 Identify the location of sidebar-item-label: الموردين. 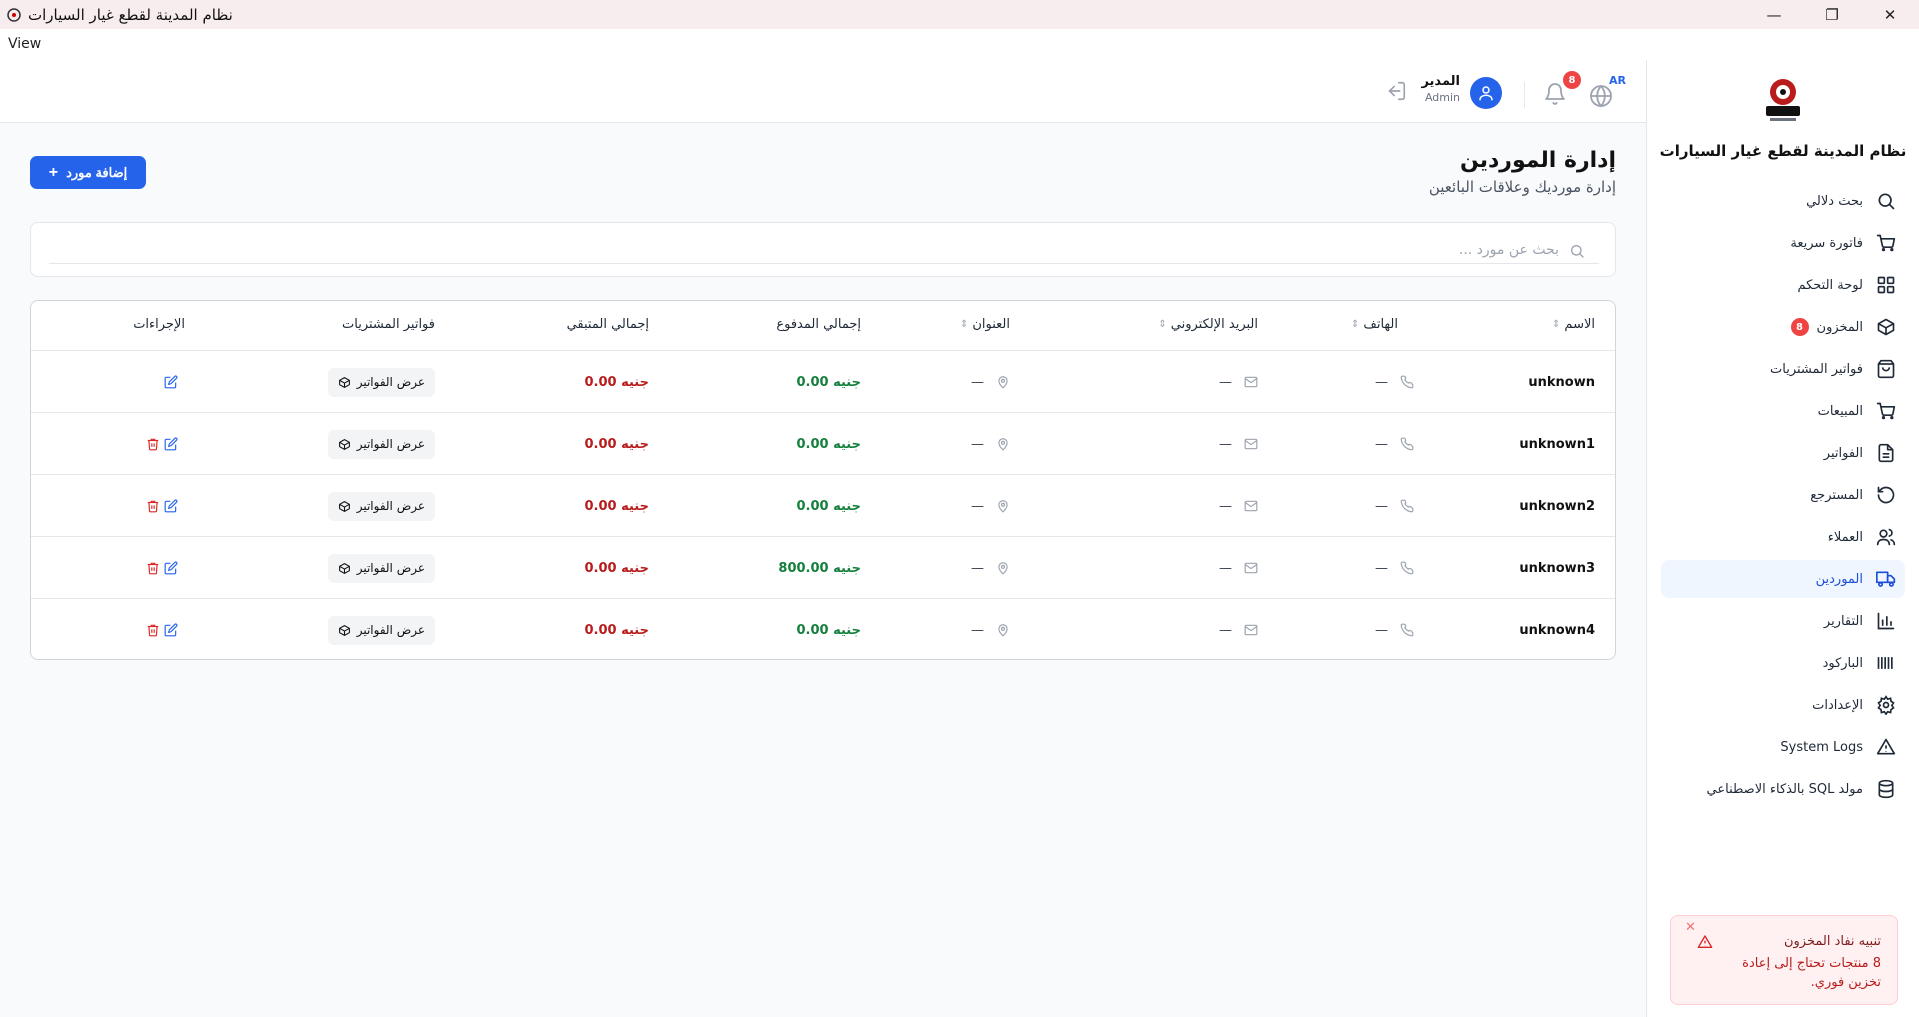
(1839, 579).